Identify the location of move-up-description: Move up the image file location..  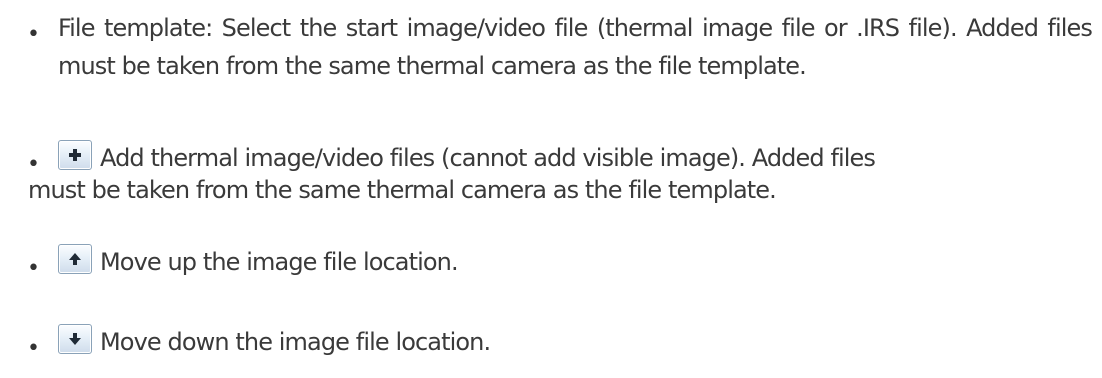
(258, 262).